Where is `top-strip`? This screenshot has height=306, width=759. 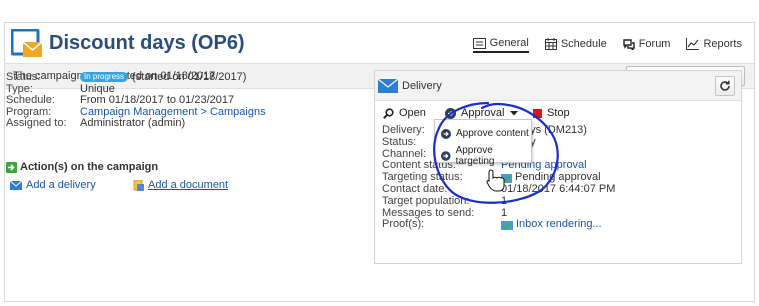 top-strip is located at coordinates (379, 4).